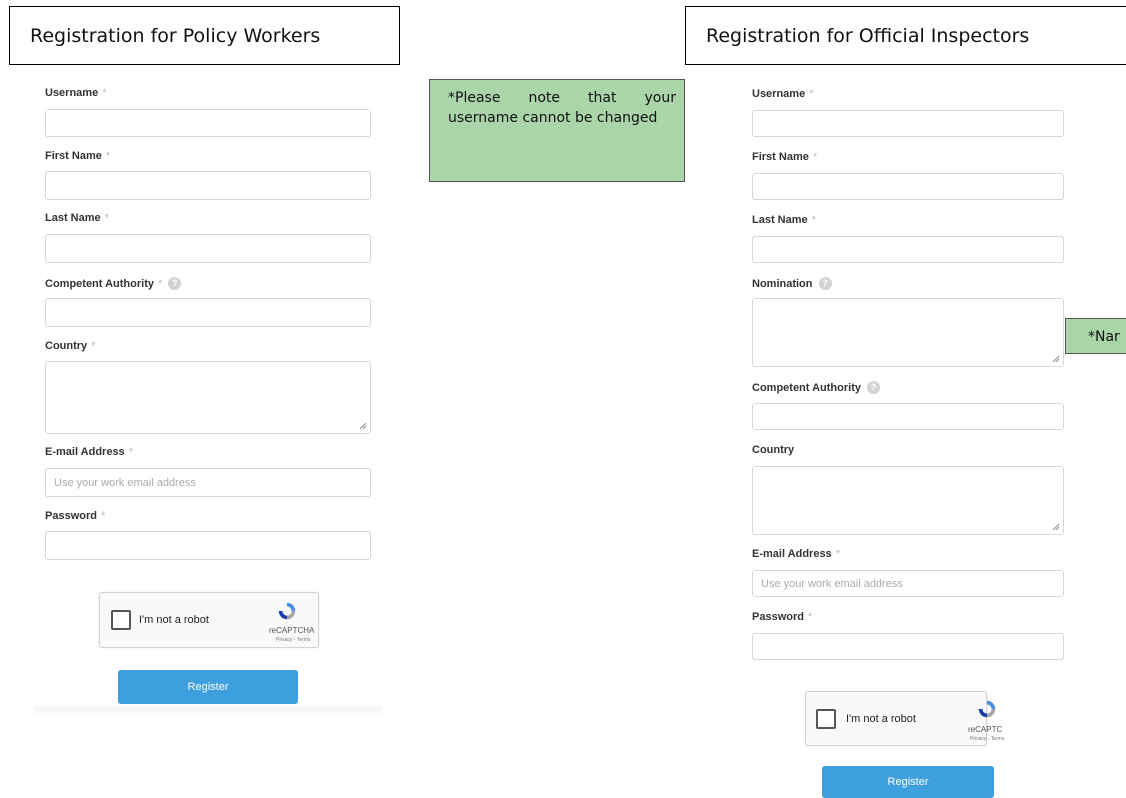 The width and height of the screenshot is (1126, 798). I want to click on nomination-label: Nomination ?, so click(792, 283).